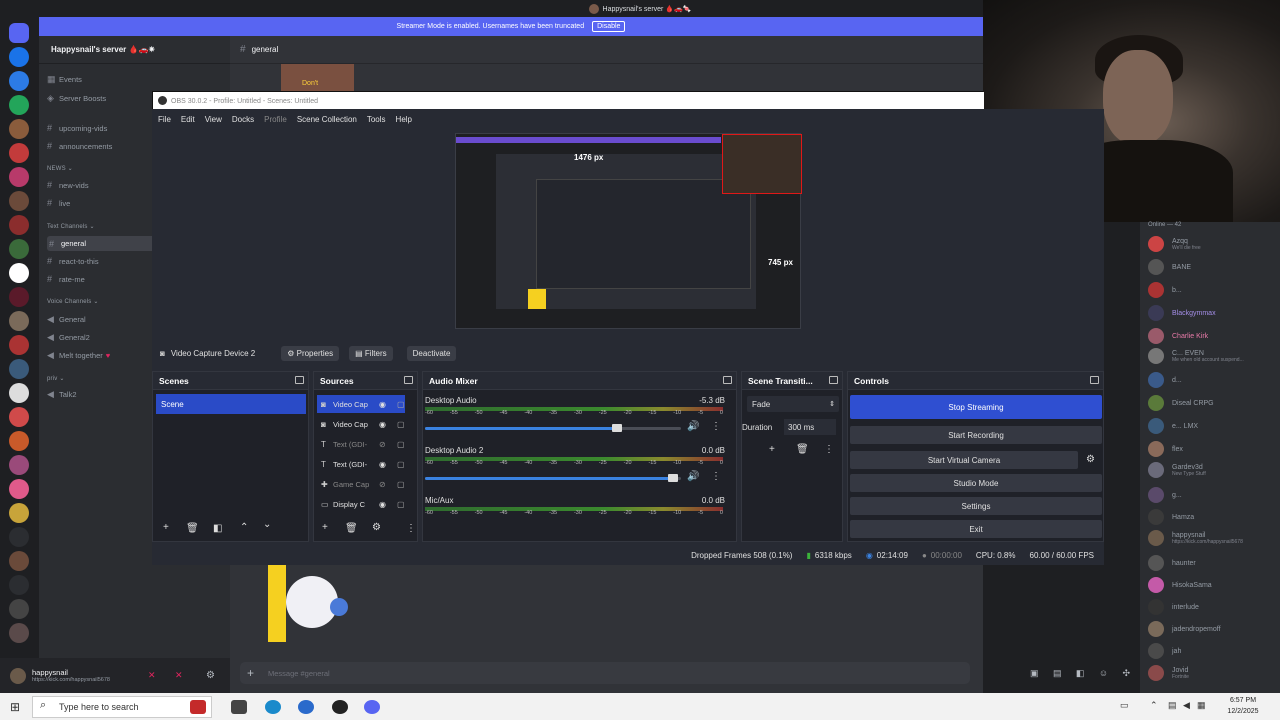  What do you see at coordinates (166, 527) in the screenshot?
I see `add-scene-icon: +` at bounding box center [166, 527].